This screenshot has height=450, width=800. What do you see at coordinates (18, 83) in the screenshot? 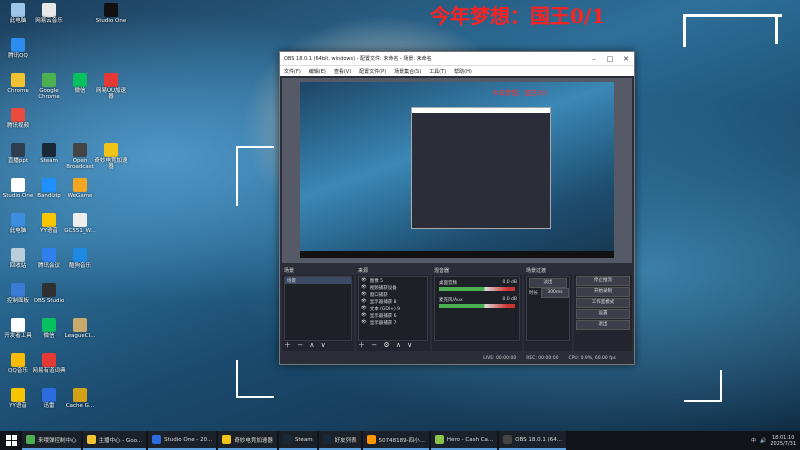
I see `desktop-icon: Chrome` at bounding box center [18, 83].